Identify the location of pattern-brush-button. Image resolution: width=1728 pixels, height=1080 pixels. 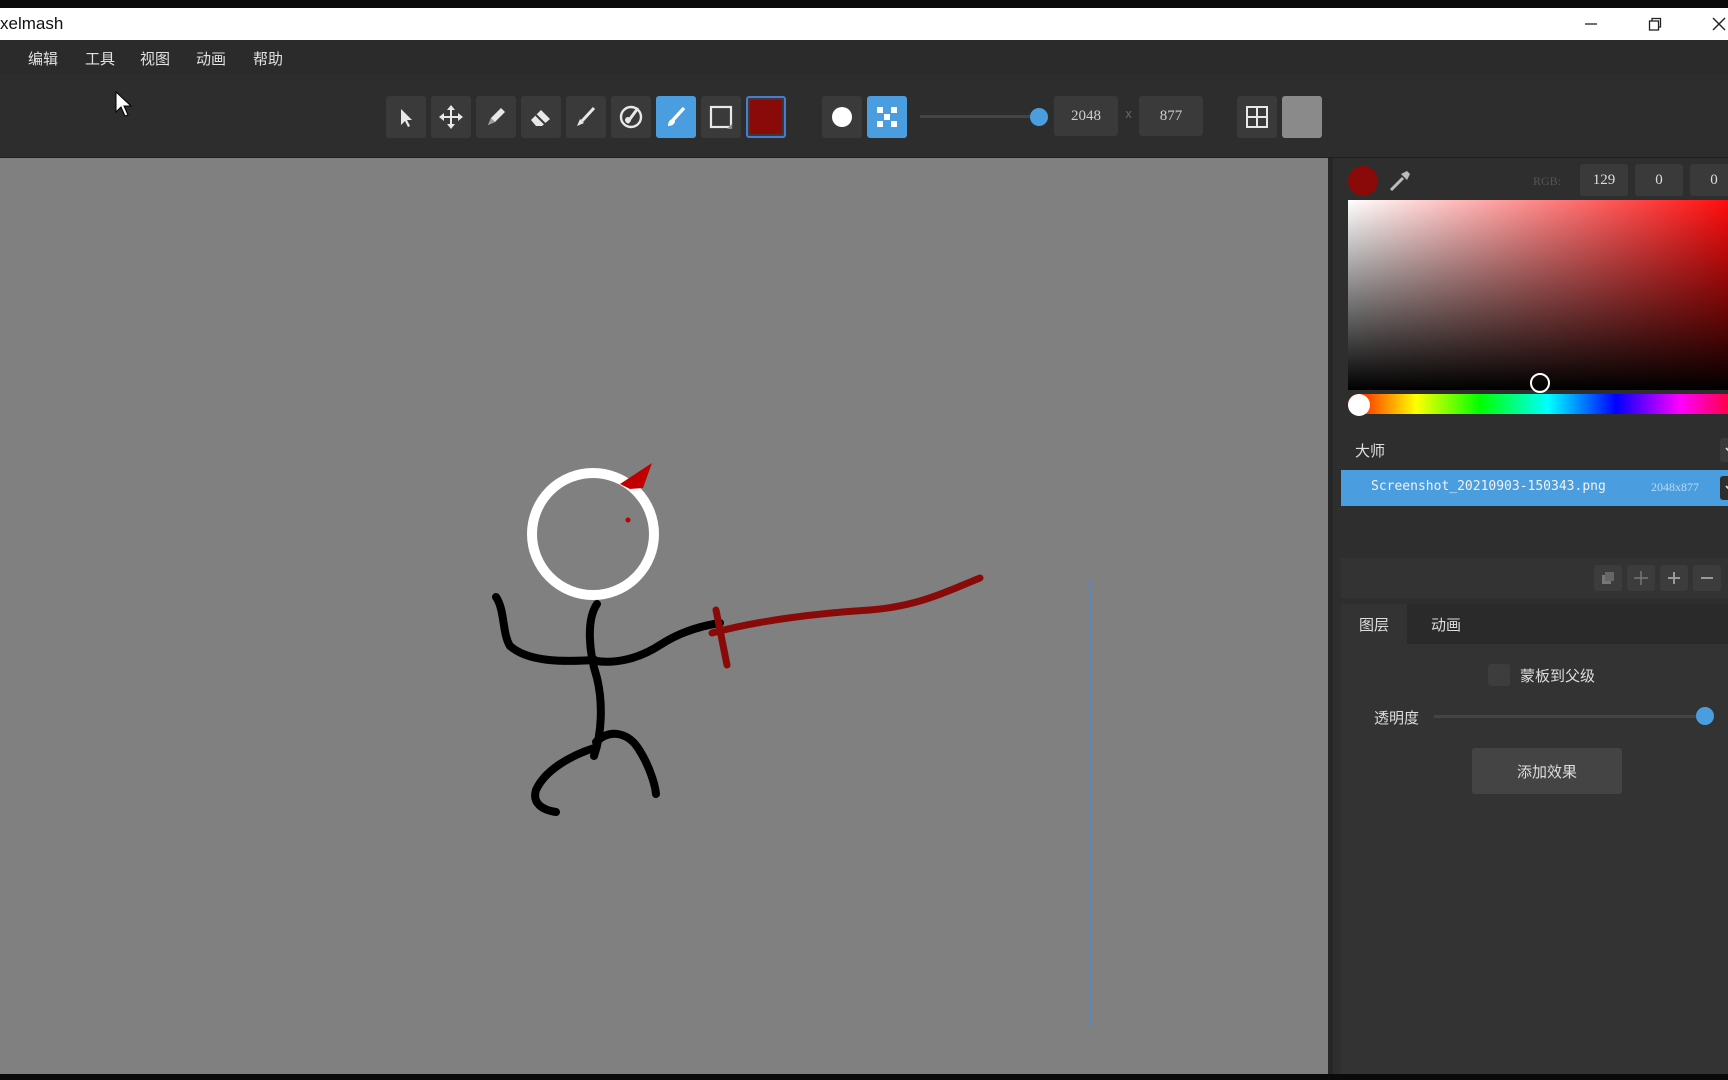
(887, 117).